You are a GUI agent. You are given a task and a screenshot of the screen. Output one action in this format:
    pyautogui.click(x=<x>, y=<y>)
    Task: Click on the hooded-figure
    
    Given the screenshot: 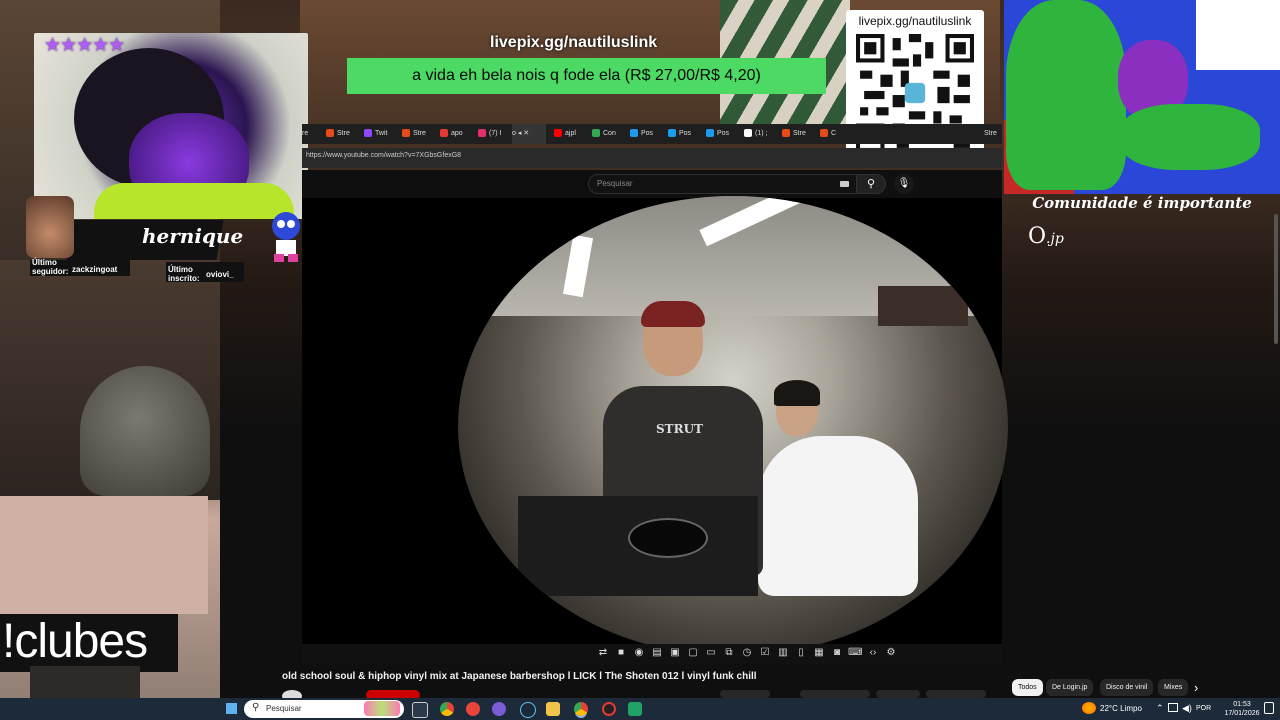 What is the action you would take?
    pyautogui.click(x=145, y=431)
    